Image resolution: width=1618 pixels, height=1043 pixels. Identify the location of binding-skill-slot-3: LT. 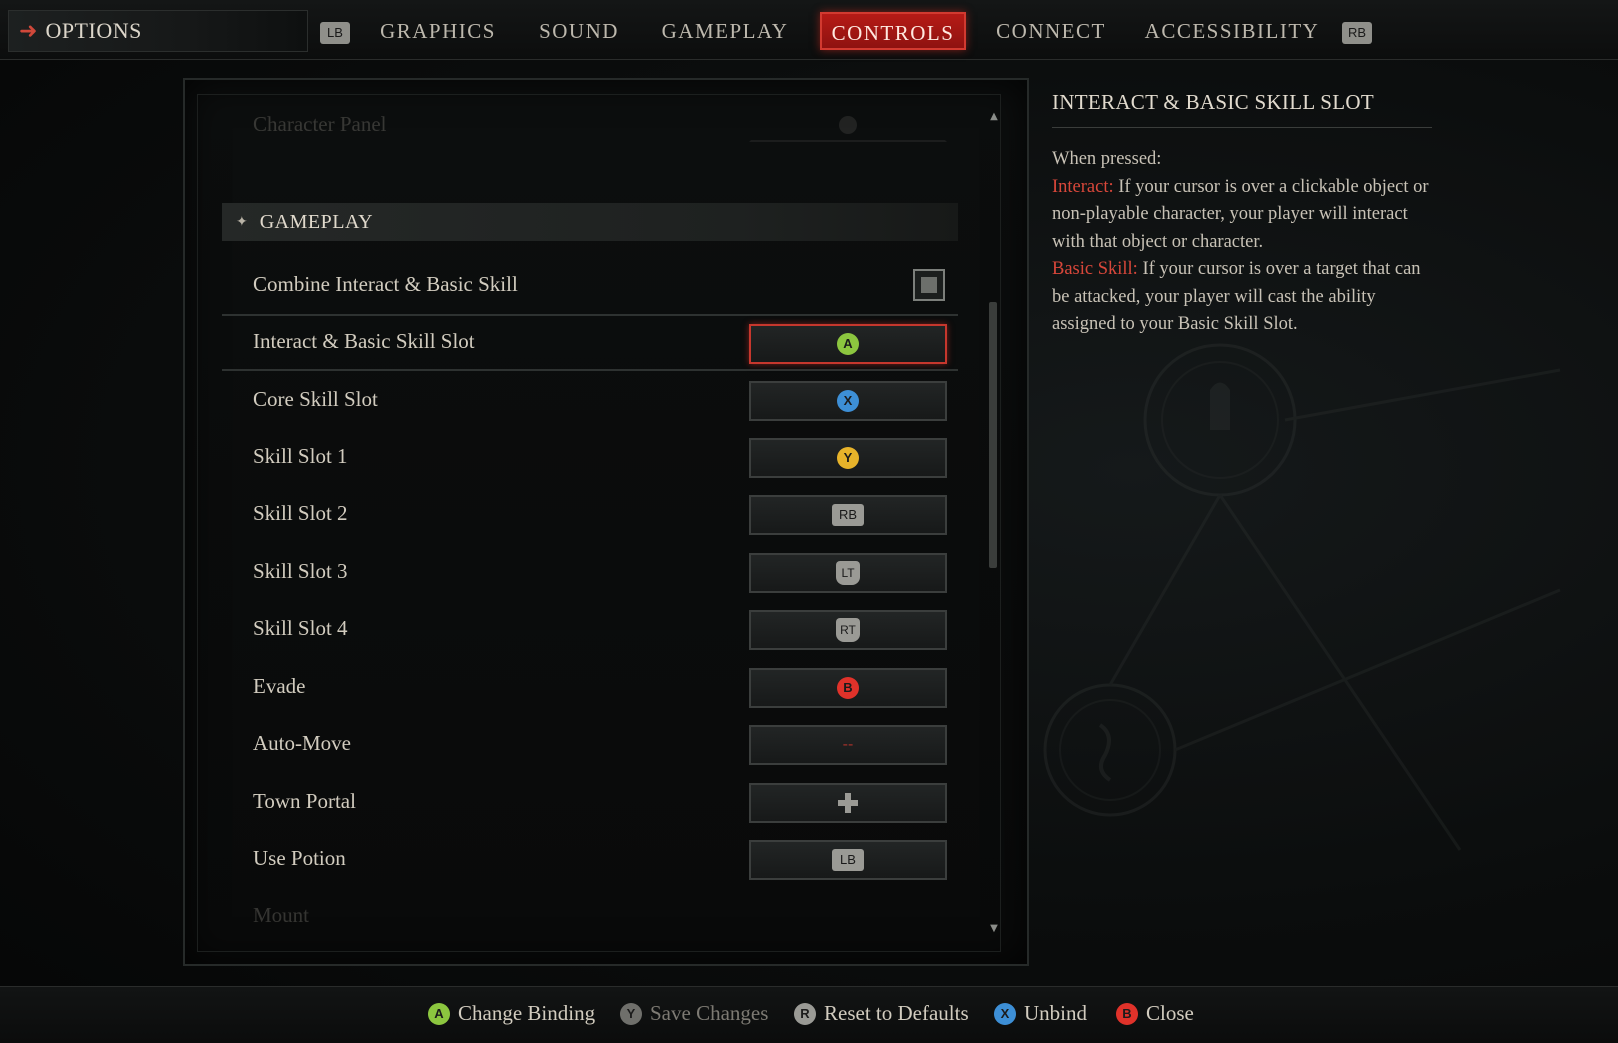
(848, 573).